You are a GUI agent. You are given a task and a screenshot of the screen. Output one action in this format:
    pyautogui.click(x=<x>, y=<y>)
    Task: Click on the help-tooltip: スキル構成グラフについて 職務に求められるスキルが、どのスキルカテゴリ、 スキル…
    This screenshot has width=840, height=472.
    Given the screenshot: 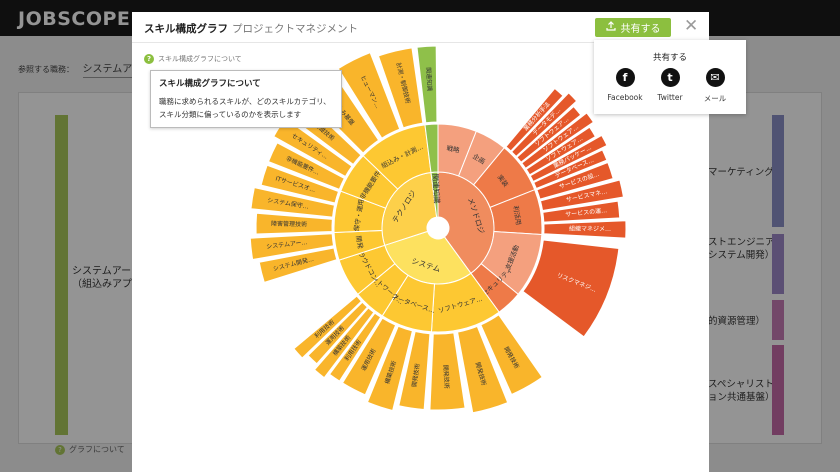 What is the action you would take?
    pyautogui.click(x=246, y=99)
    